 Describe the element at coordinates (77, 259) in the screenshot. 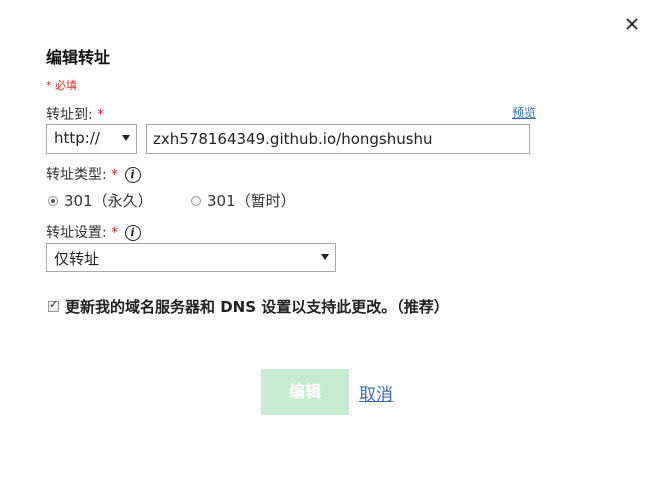

I see `forward-settings-value: 仅转址` at that location.